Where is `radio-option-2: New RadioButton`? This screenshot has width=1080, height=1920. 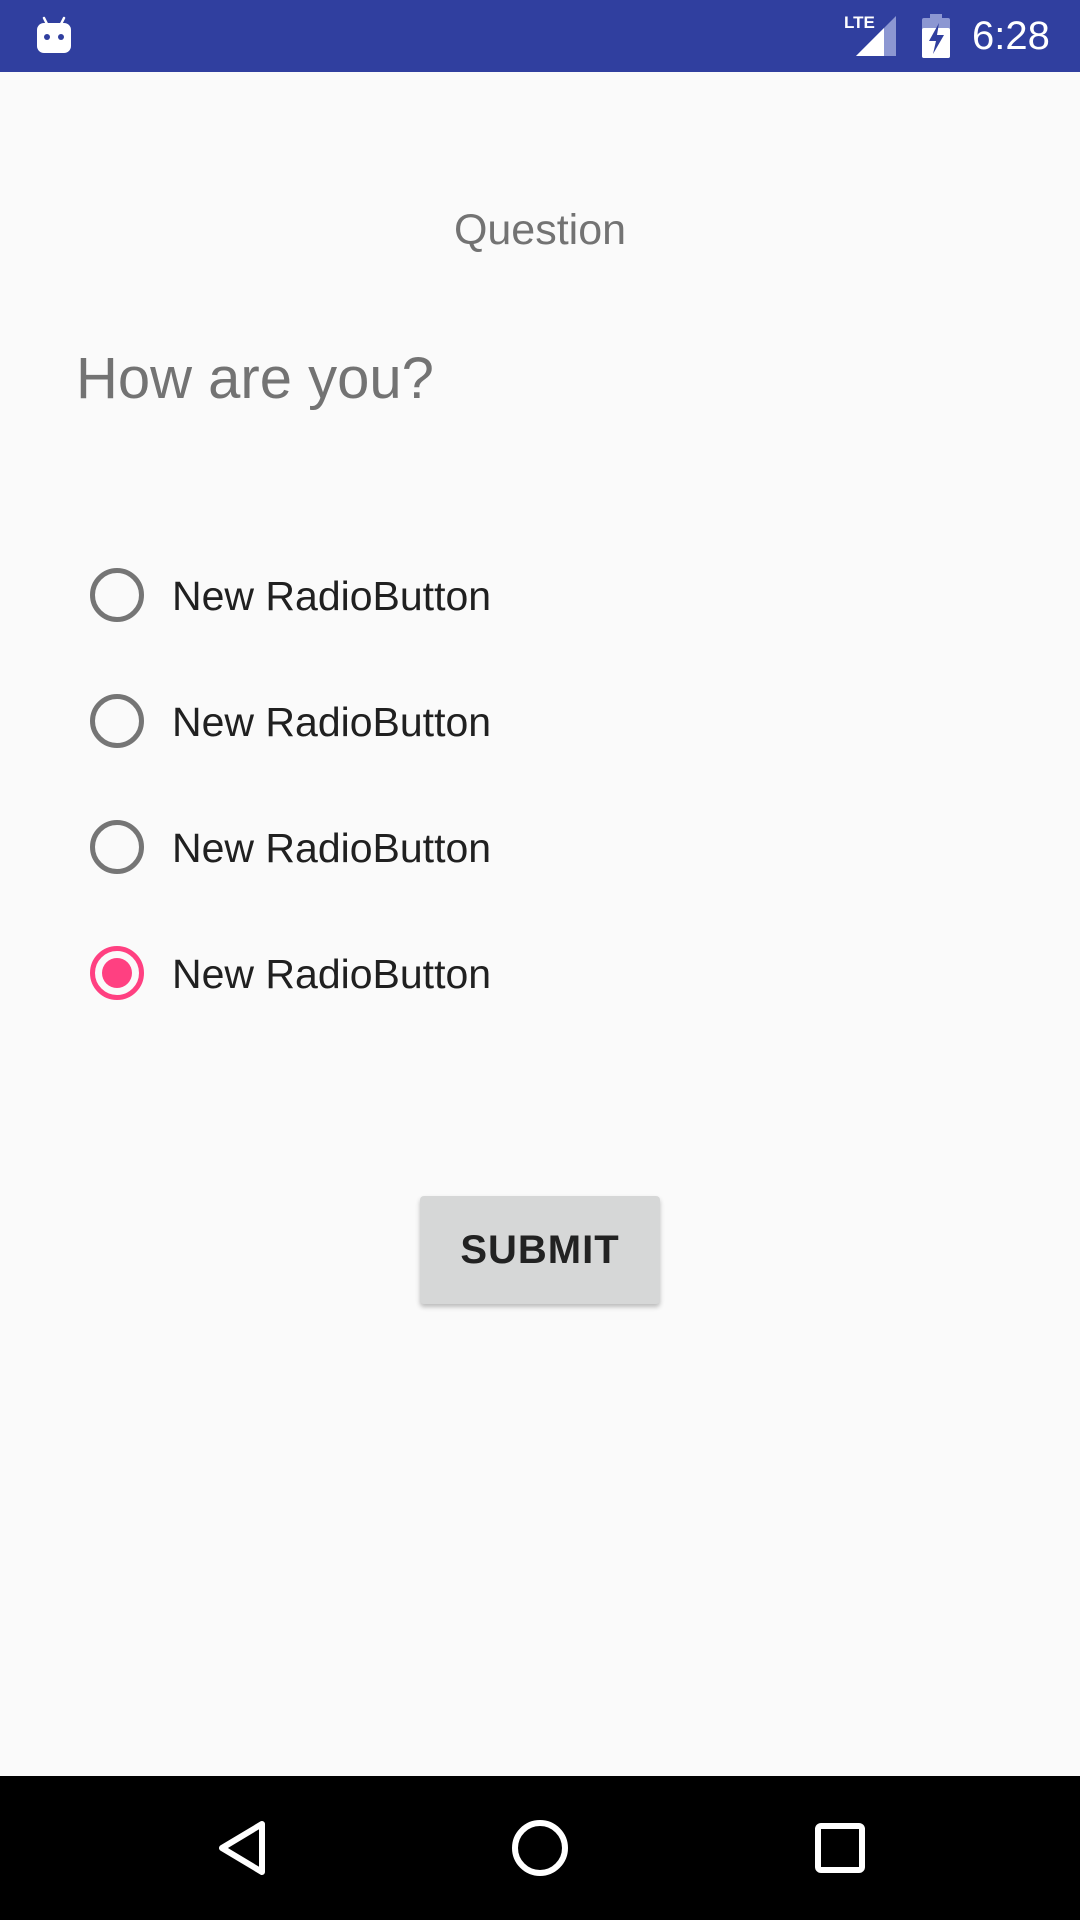
radio-option-2: New RadioButton is located at coordinates (540, 727).